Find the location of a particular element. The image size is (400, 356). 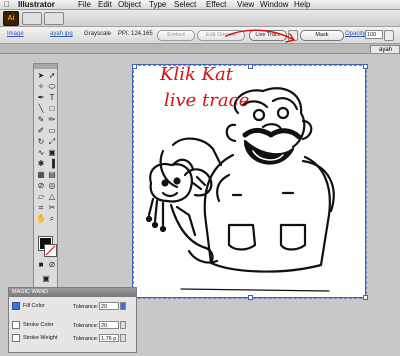

fill-color-checkbox is located at coordinates (16, 305).